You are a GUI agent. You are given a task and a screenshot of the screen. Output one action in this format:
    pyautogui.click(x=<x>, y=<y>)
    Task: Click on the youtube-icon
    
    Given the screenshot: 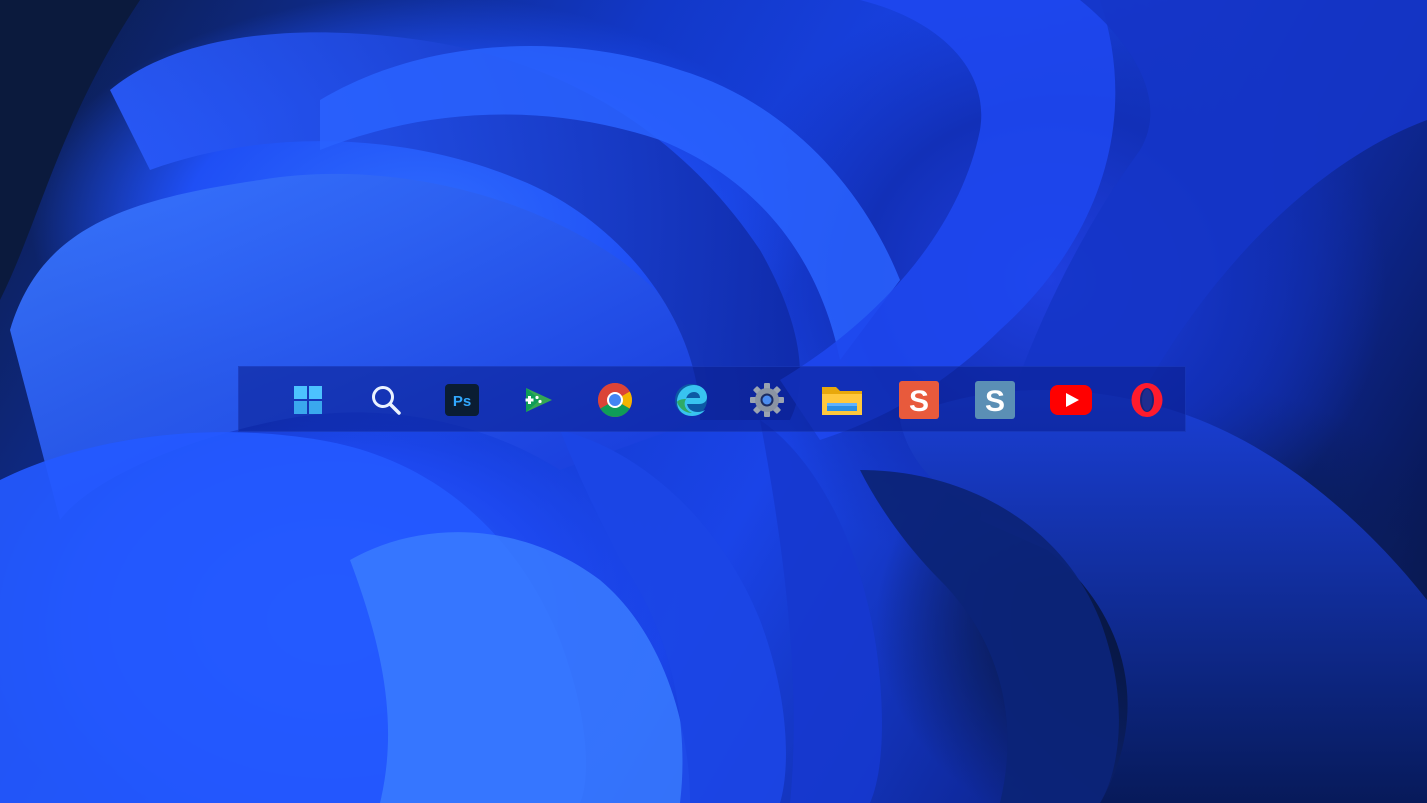 What is the action you would take?
    pyautogui.click(x=1071, y=400)
    